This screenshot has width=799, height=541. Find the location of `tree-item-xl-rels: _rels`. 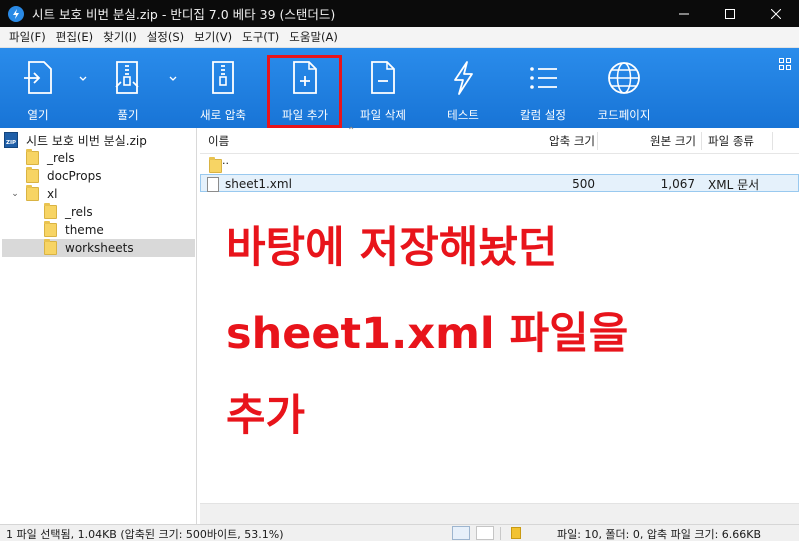

tree-item-xl-rels: _rels is located at coordinates (120, 212).